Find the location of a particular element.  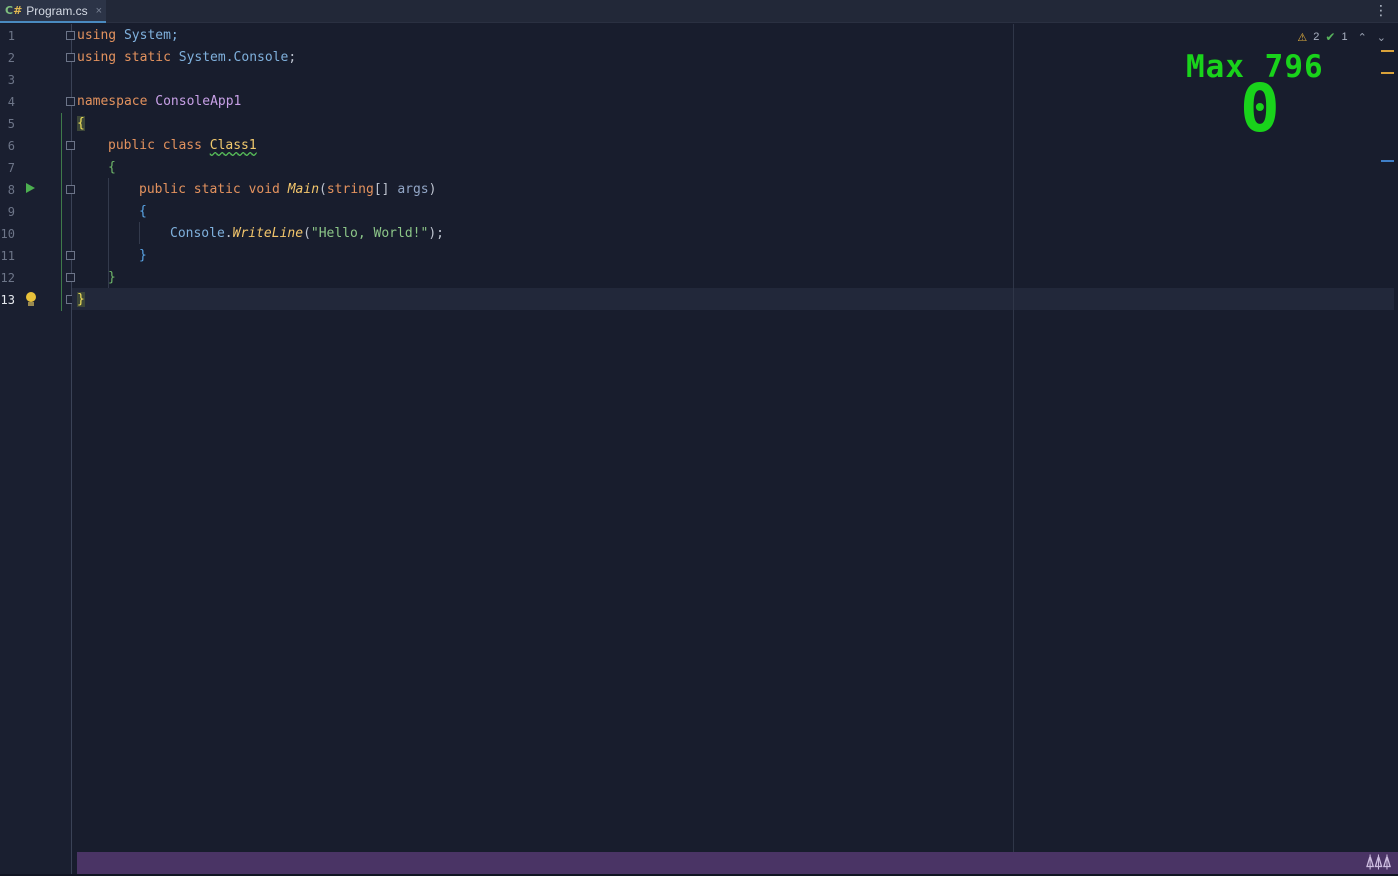

code-line: using static System.Console; is located at coordinates (187, 57).